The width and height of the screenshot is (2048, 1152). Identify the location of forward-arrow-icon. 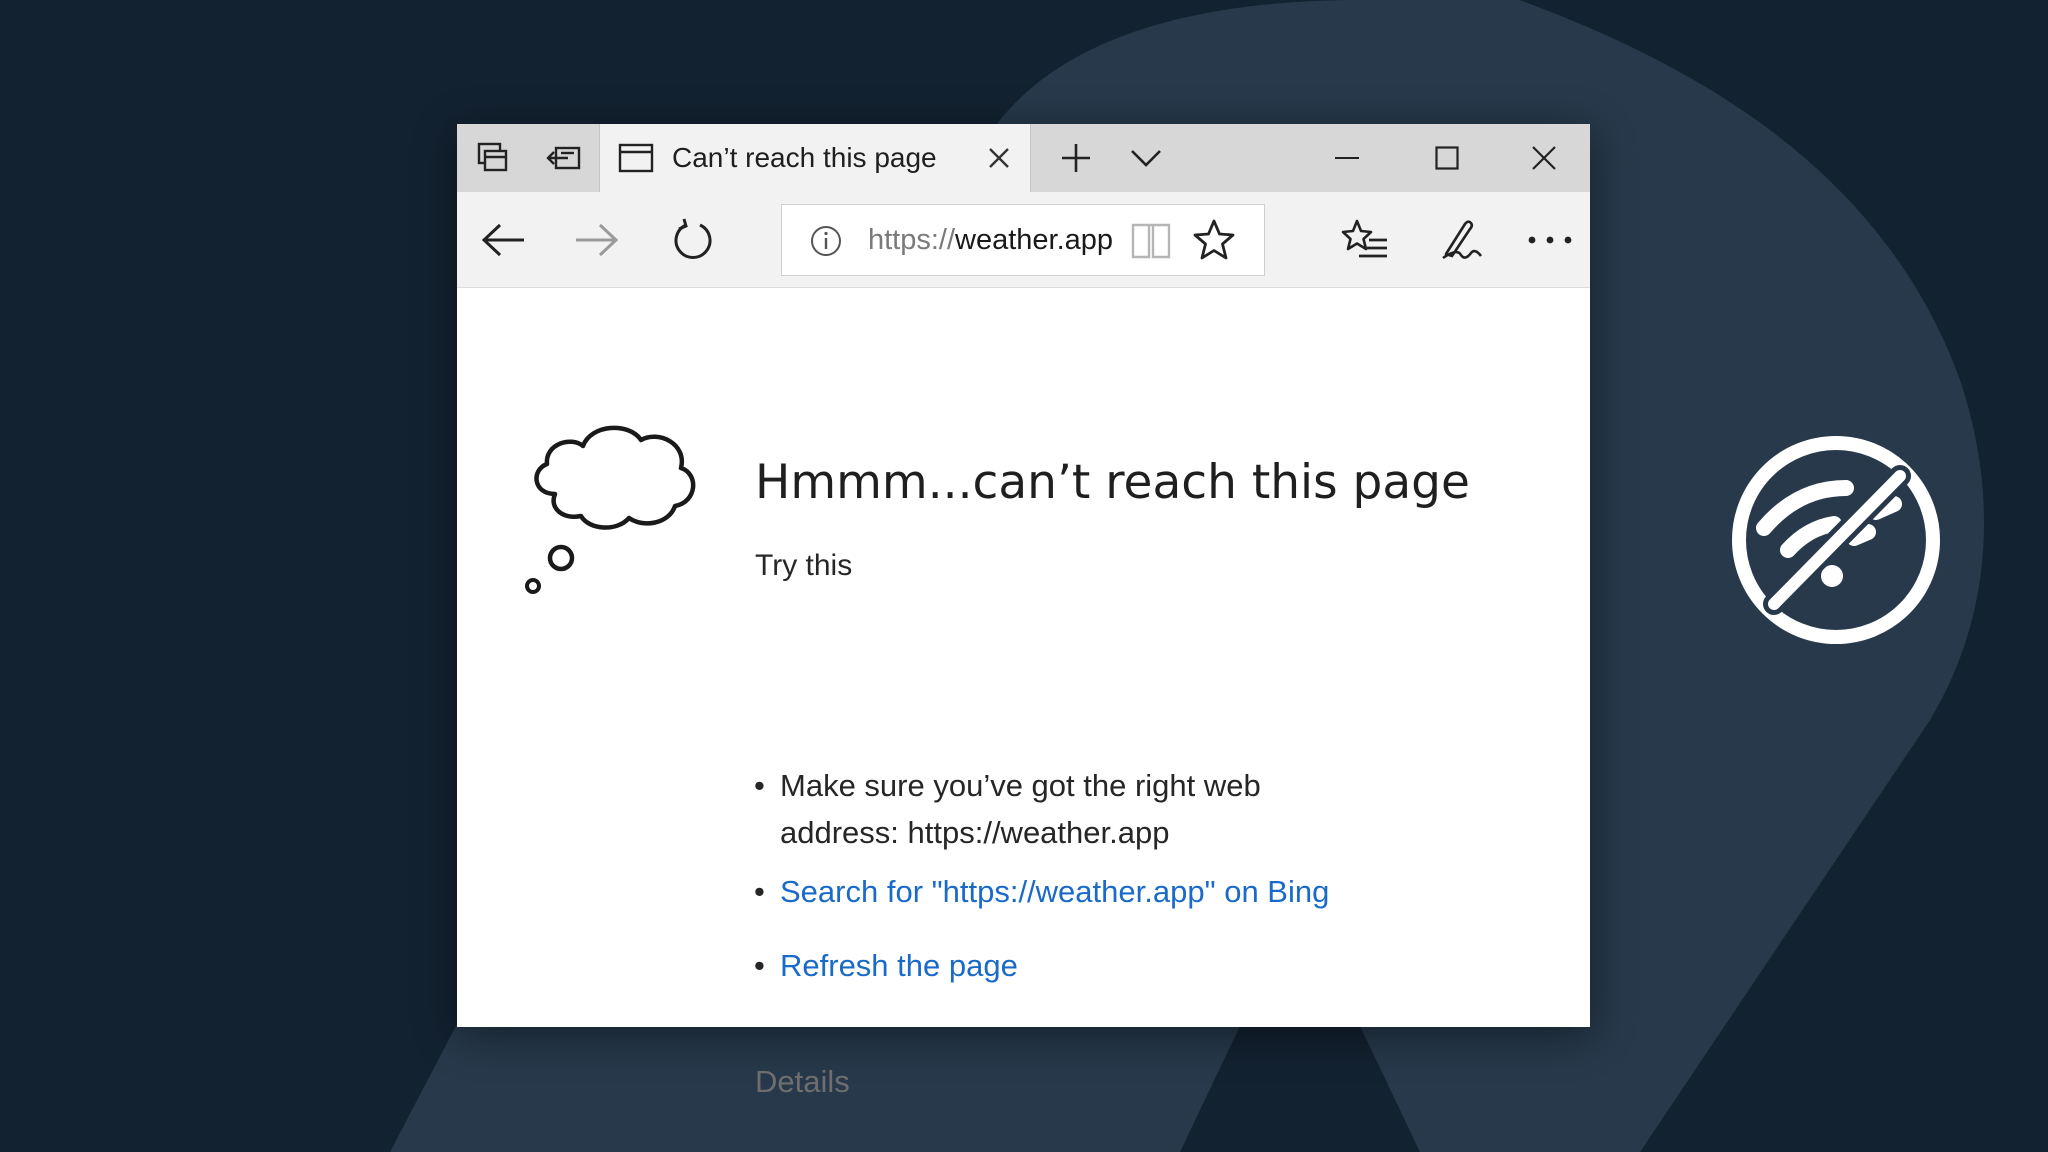
(597, 240).